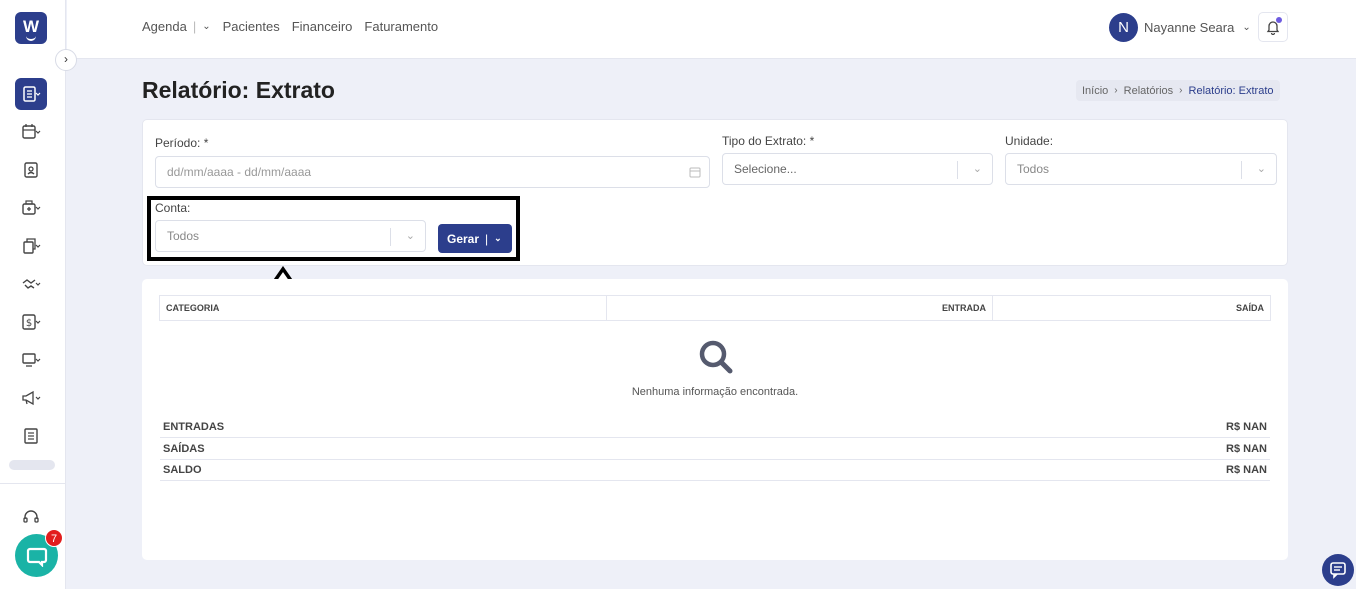  What do you see at coordinates (238, 90) in the screenshot?
I see `page-title: Relatório: Extrato` at bounding box center [238, 90].